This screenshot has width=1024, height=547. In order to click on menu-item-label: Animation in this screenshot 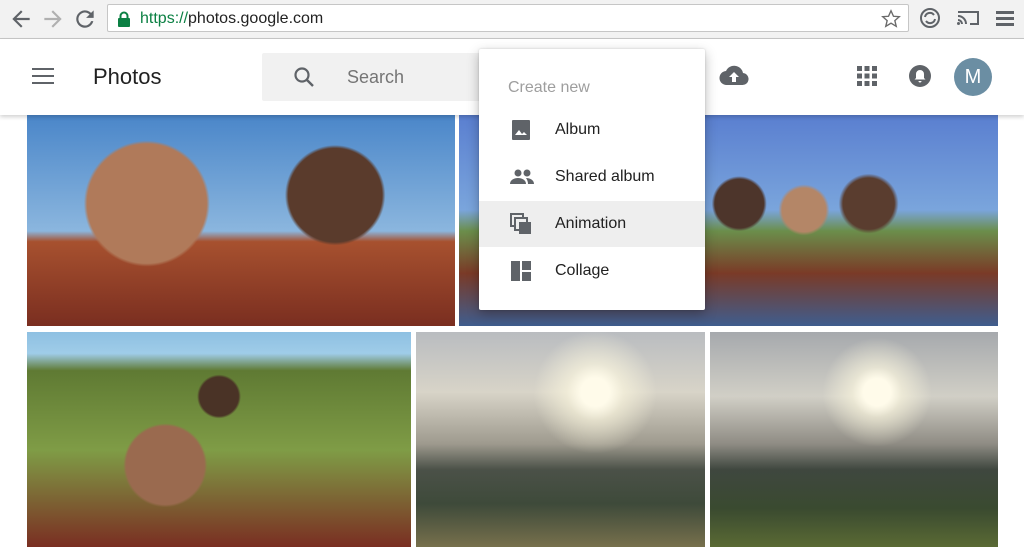, I will do `click(591, 223)`.